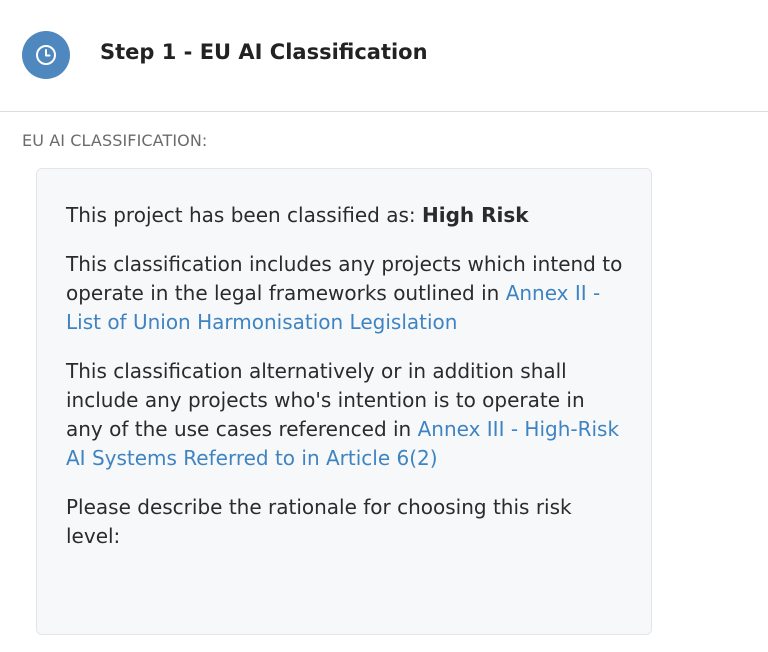 This screenshot has height=652, width=768. Describe the element at coordinates (475, 215) in the screenshot. I see `classification-value: High Risk` at that location.